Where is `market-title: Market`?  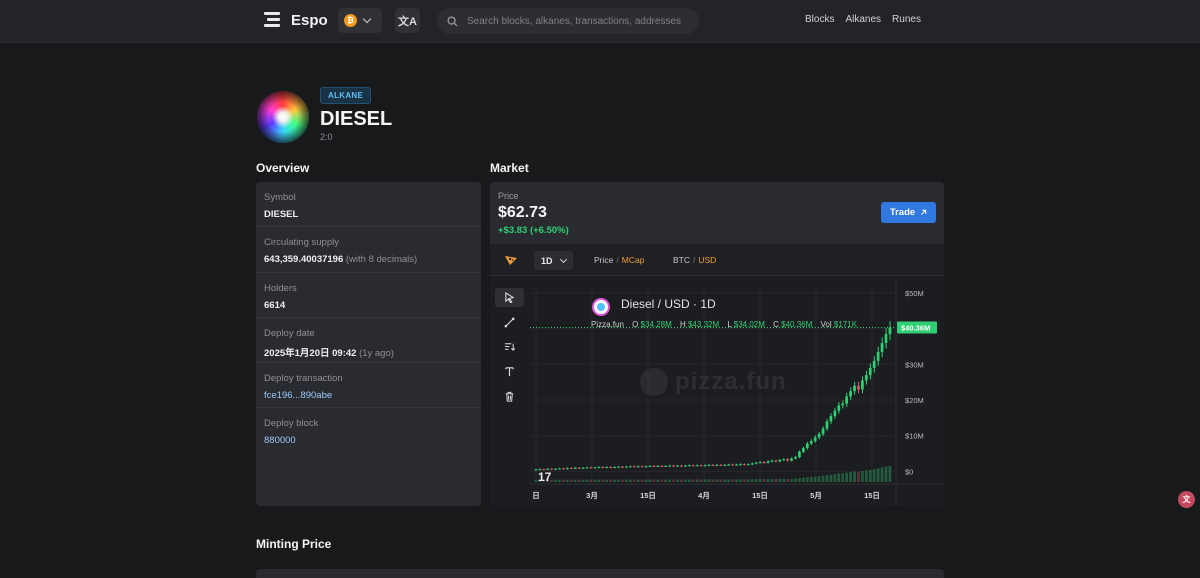 market-title: Market is located at coordinates (509, 168).